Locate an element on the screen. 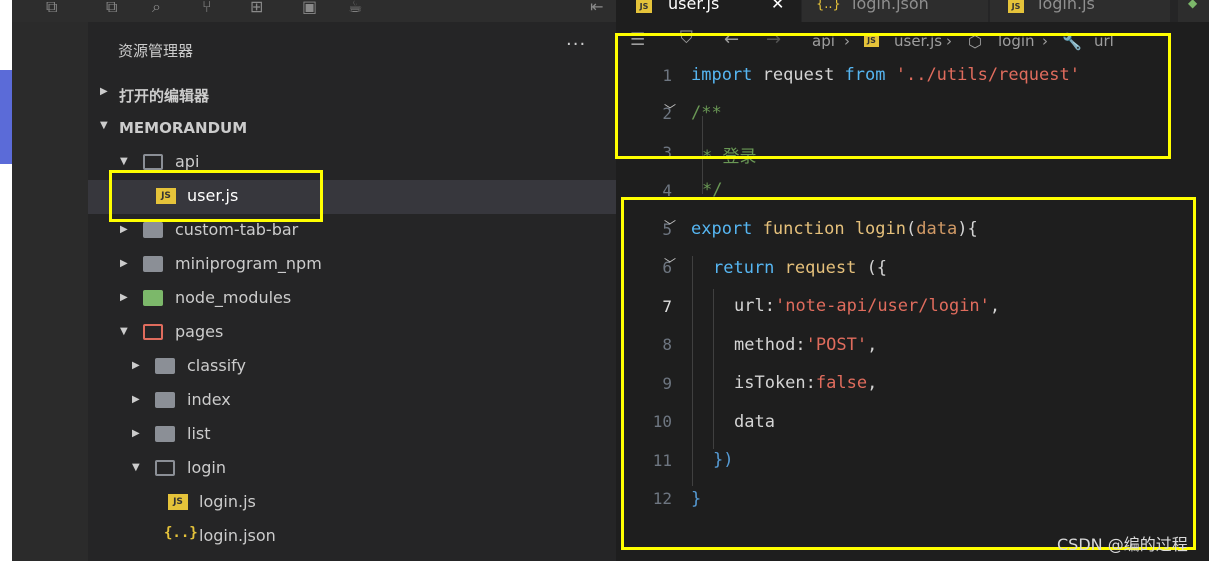 The height and width of the screenshot is (561, 1209). tab-label: login.json is located at coordinates (890, 6).